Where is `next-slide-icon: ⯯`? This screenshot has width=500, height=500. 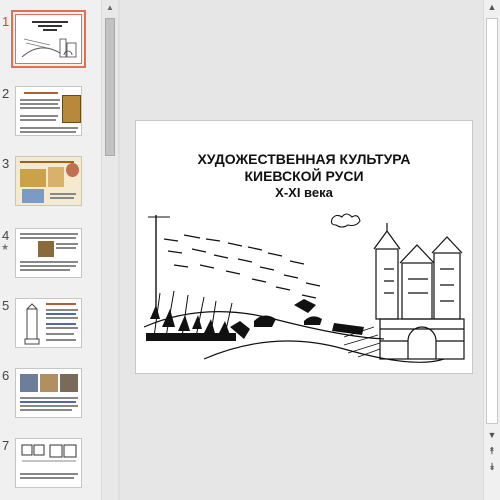 next-slide-icon: ⯯ is located at coordinates (492, 467).